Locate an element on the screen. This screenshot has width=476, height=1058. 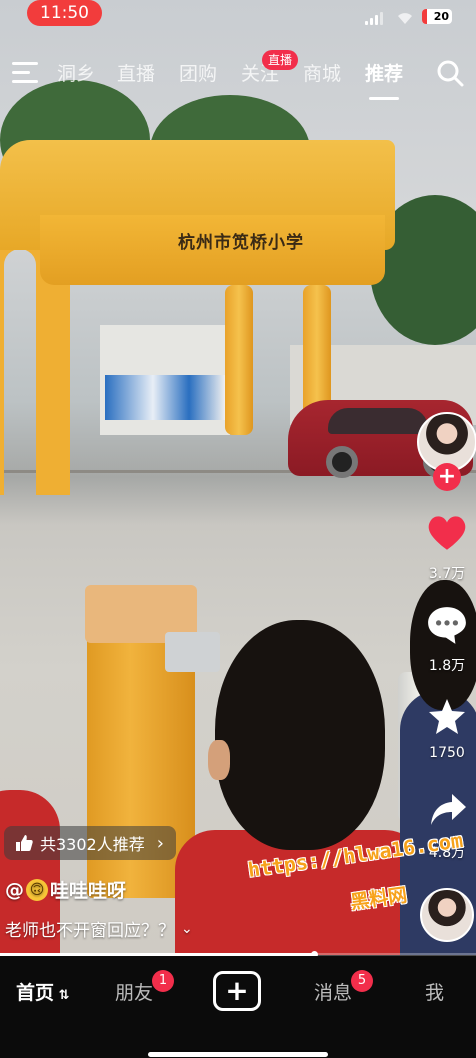
tab-live: 直播 is located at coordinates (136, 72).